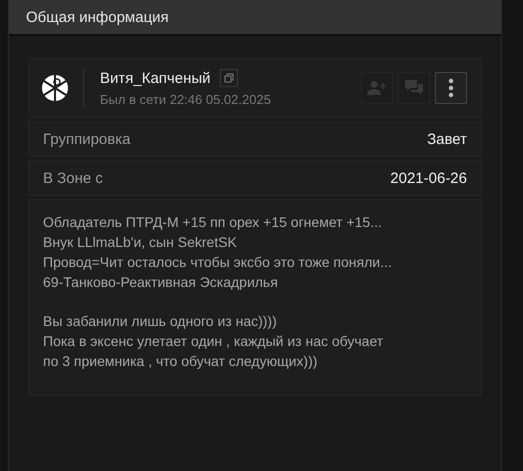  What do you see at coordinates (218, 252) in the screenshot?
I see `bio-text: Обладатель ПТРД-М +15 пп орех +15 огнемет +15... Внук LLlmaLb'и, сын SekretSK Провод=Чит осталось чтобы эксбо это тоже поняли... 69-Танково-Реактивная Эскадрилья` at bounding box center [218, 252].